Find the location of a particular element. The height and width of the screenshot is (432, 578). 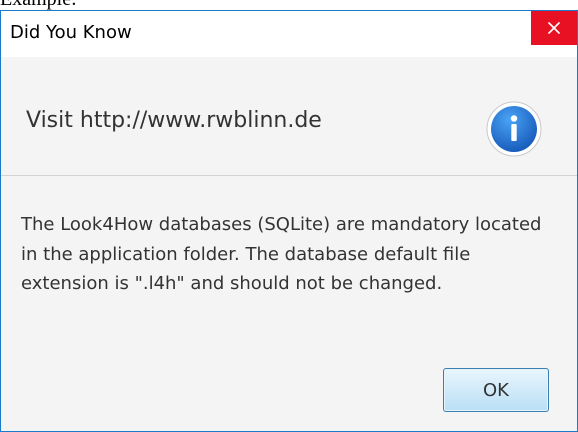

close-button is located at coordinates (554, 28).